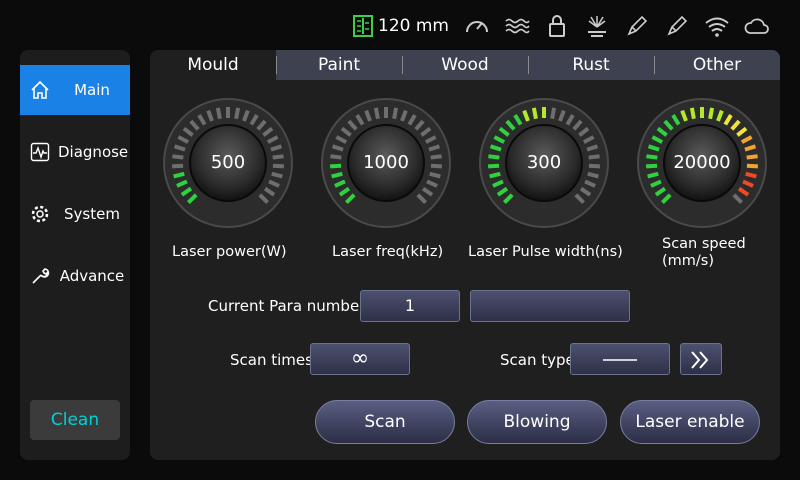 The height and width of the screenshot is (480, 800). I want to click on sidebar-item-system: System, so click(75, 214).